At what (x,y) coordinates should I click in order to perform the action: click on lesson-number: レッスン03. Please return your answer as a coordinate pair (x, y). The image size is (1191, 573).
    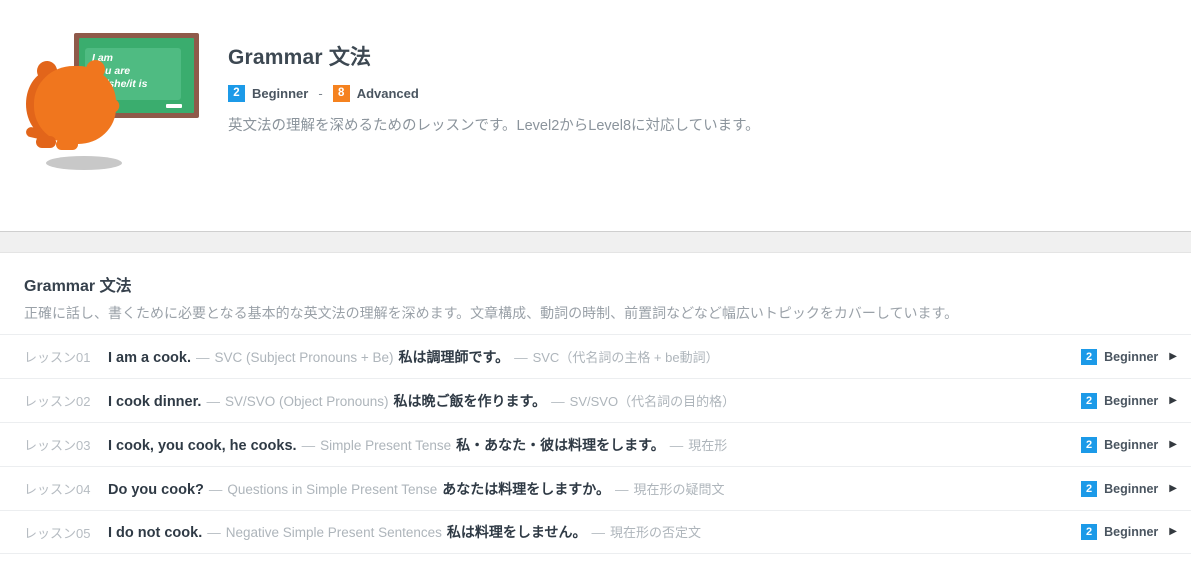
    Looking at the image, I should click on (57, 446).